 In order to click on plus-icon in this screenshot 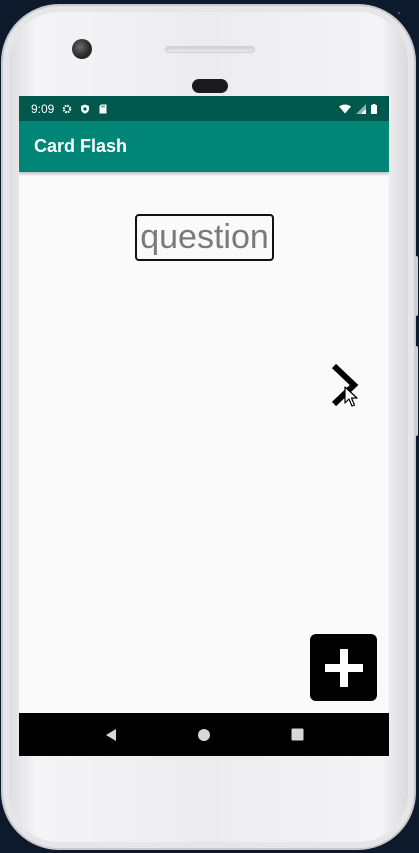, I will do `click(343, 667)`.